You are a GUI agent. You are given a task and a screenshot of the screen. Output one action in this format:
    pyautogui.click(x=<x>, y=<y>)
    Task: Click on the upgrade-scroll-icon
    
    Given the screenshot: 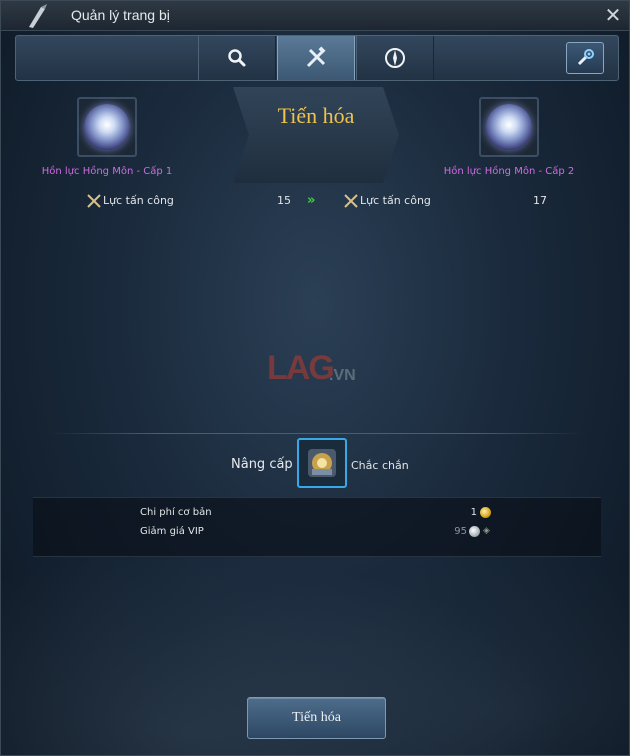 What is the action you would take?
    pyautogui.click(x=322, y=463)
    